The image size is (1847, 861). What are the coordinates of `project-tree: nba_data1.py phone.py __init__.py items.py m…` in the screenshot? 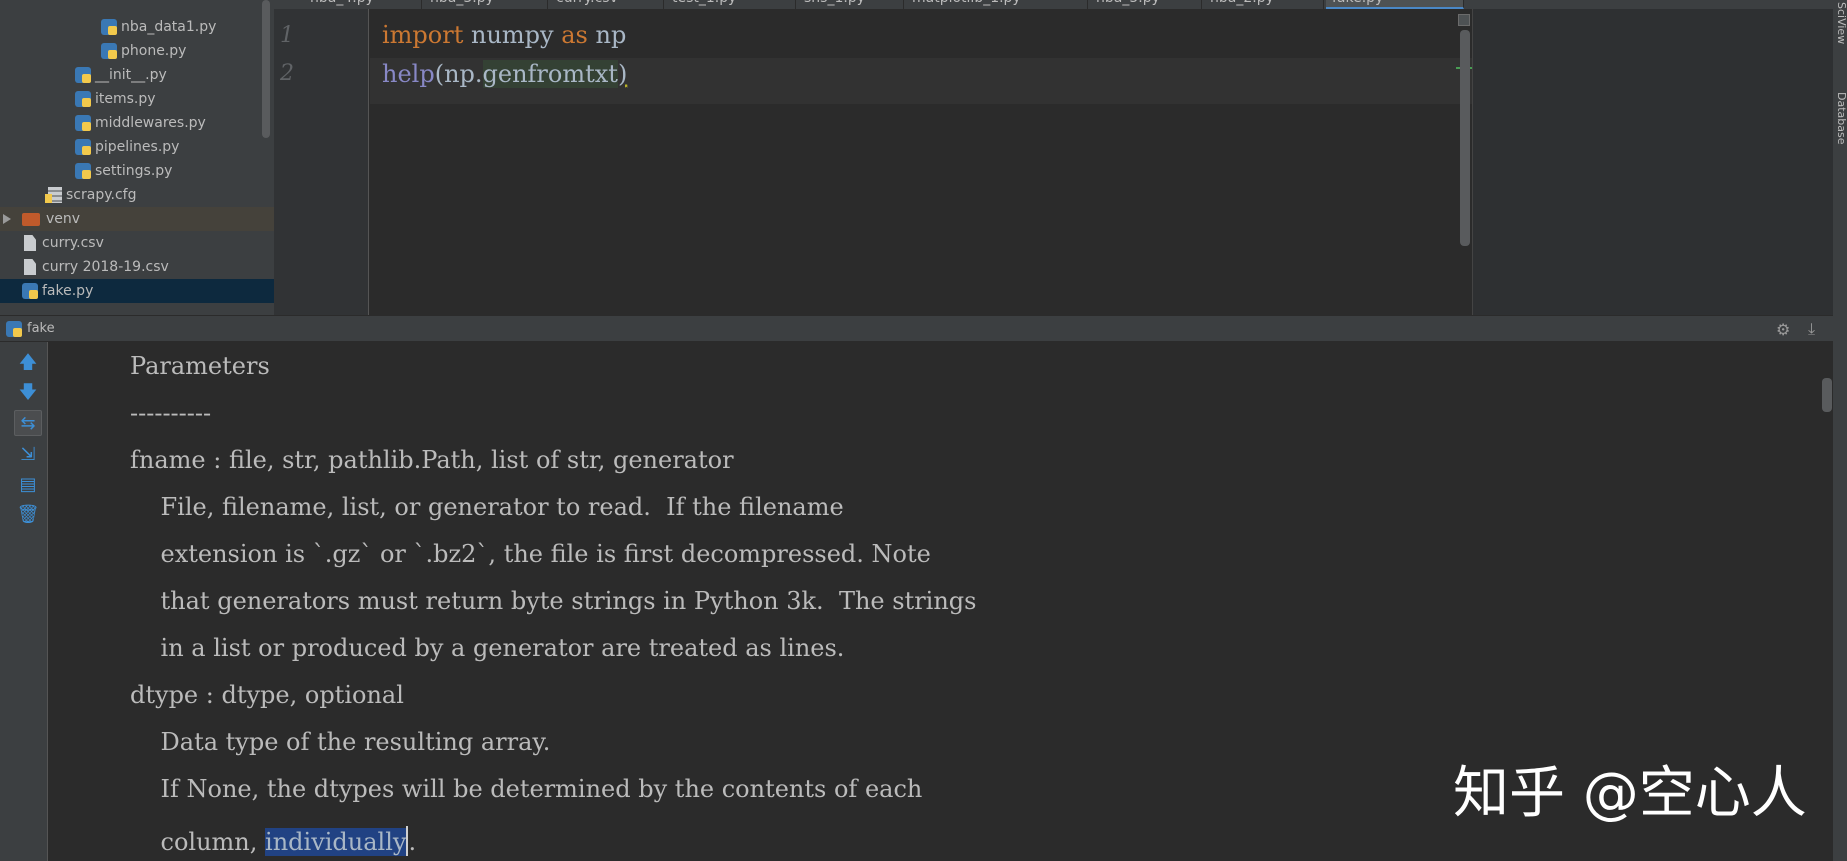 It's located at (137, 157).